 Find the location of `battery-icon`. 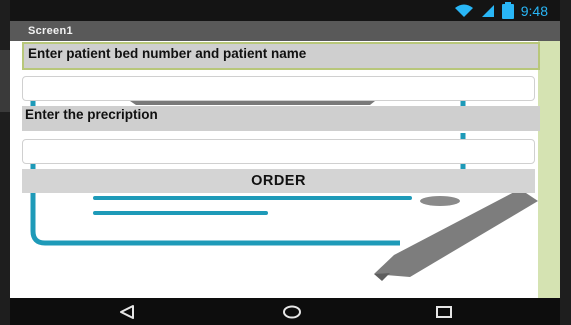

battery-icon is located at coordinates (507, 10).